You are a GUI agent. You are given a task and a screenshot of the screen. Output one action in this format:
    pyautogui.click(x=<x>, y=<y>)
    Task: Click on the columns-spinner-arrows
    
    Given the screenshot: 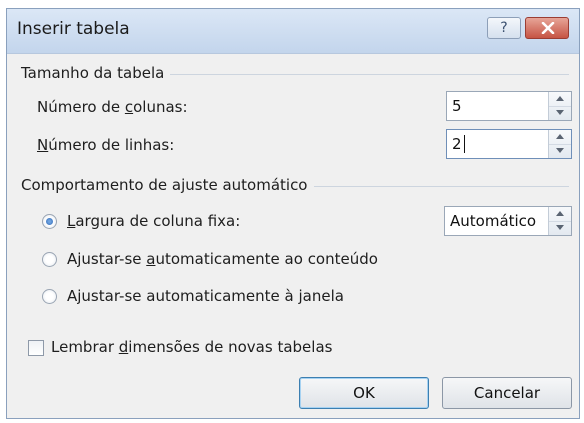 What is the action you would take?
    pyautogui.click(x=559, y=106)
    